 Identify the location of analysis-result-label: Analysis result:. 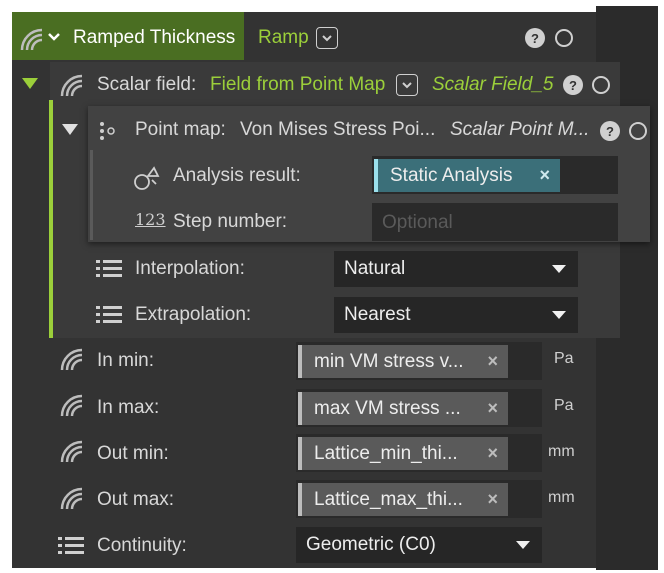
(237, 175).